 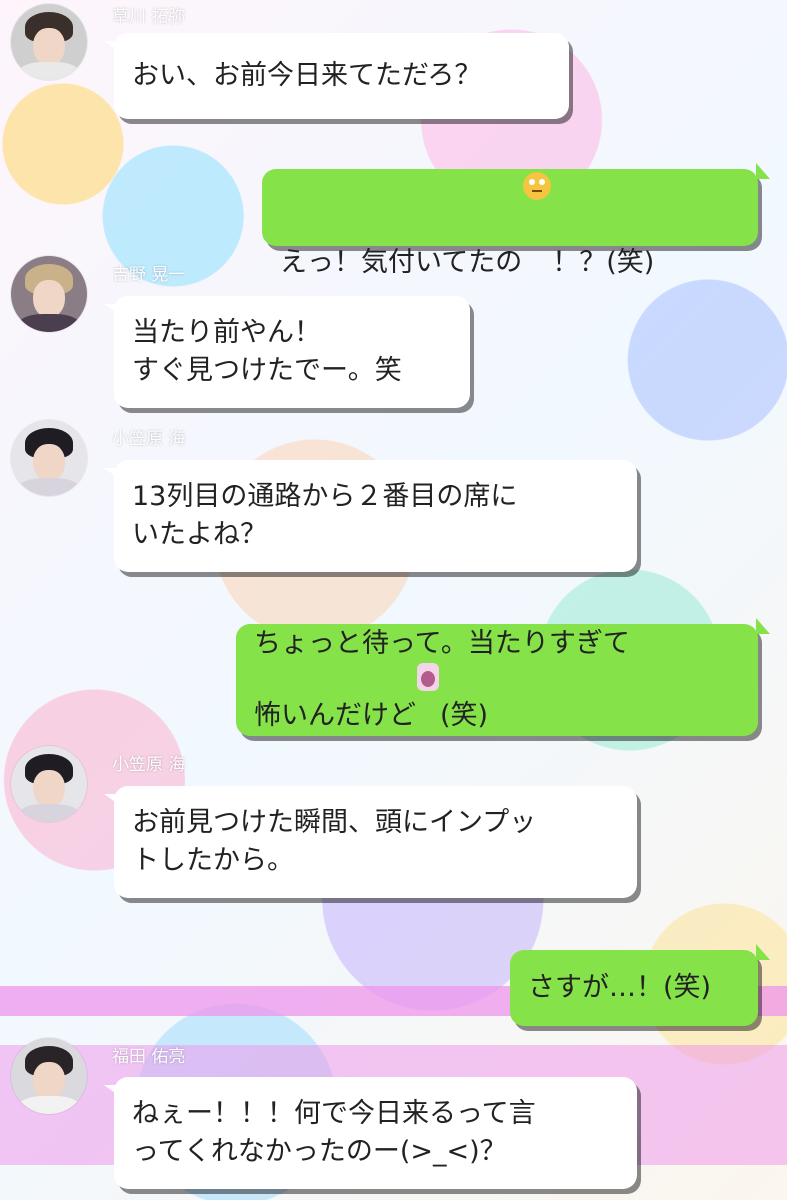 I want to click on message-bubble-outgoing: えっ！気付いてたの ！？(笑), so click(x=516, y=220).